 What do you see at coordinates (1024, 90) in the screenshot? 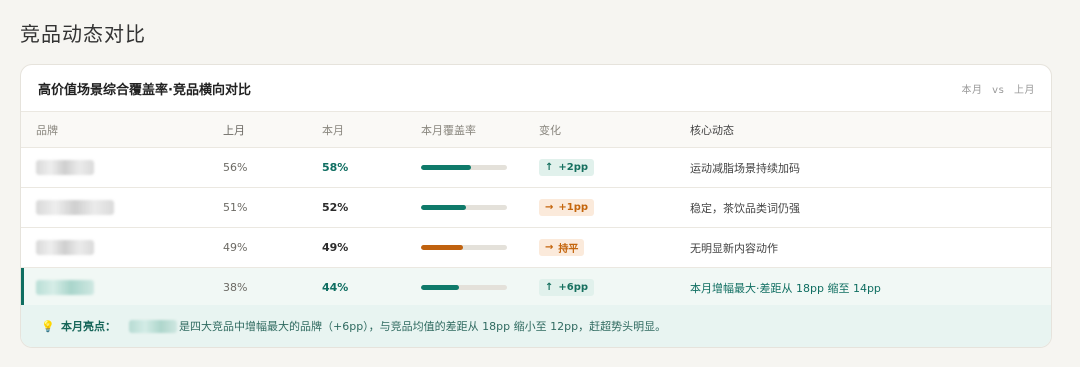
I see `compare-last: 上月` at bounding box center [1024, 90].